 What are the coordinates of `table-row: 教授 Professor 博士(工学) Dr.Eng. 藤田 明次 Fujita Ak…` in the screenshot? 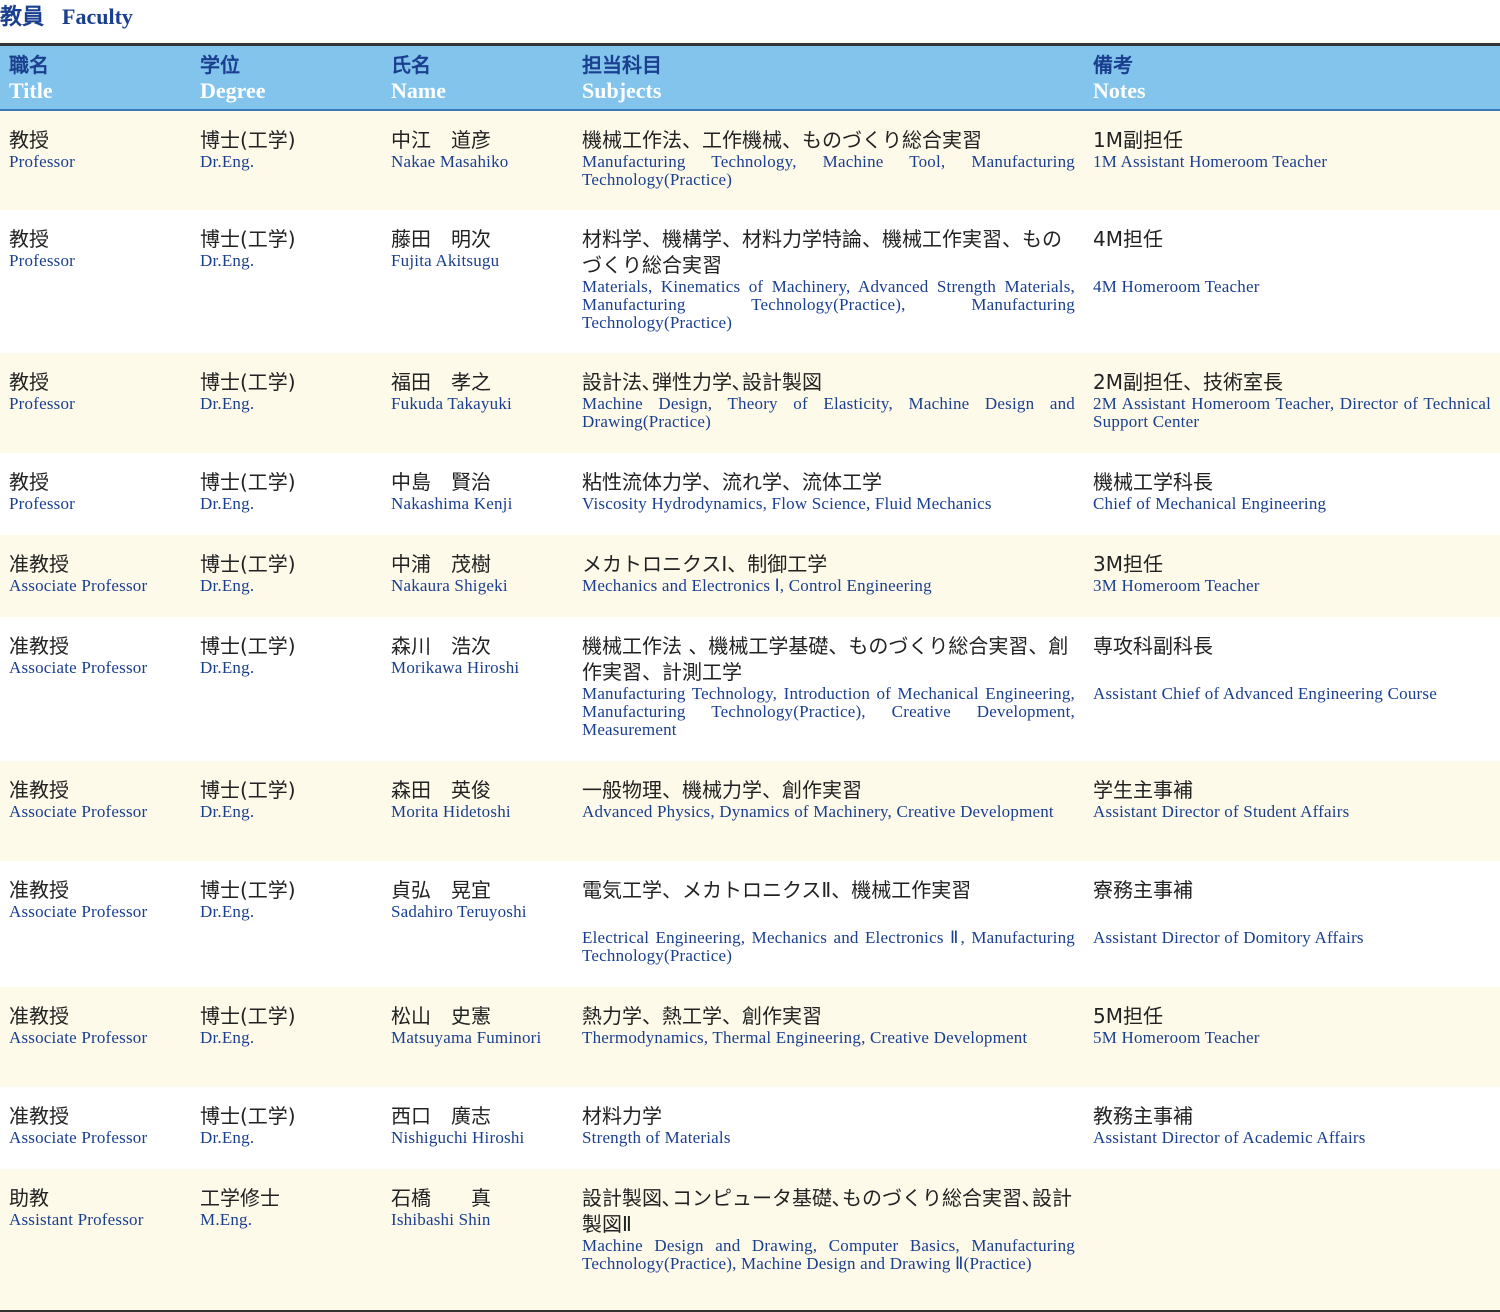 It's located at (750, 281).